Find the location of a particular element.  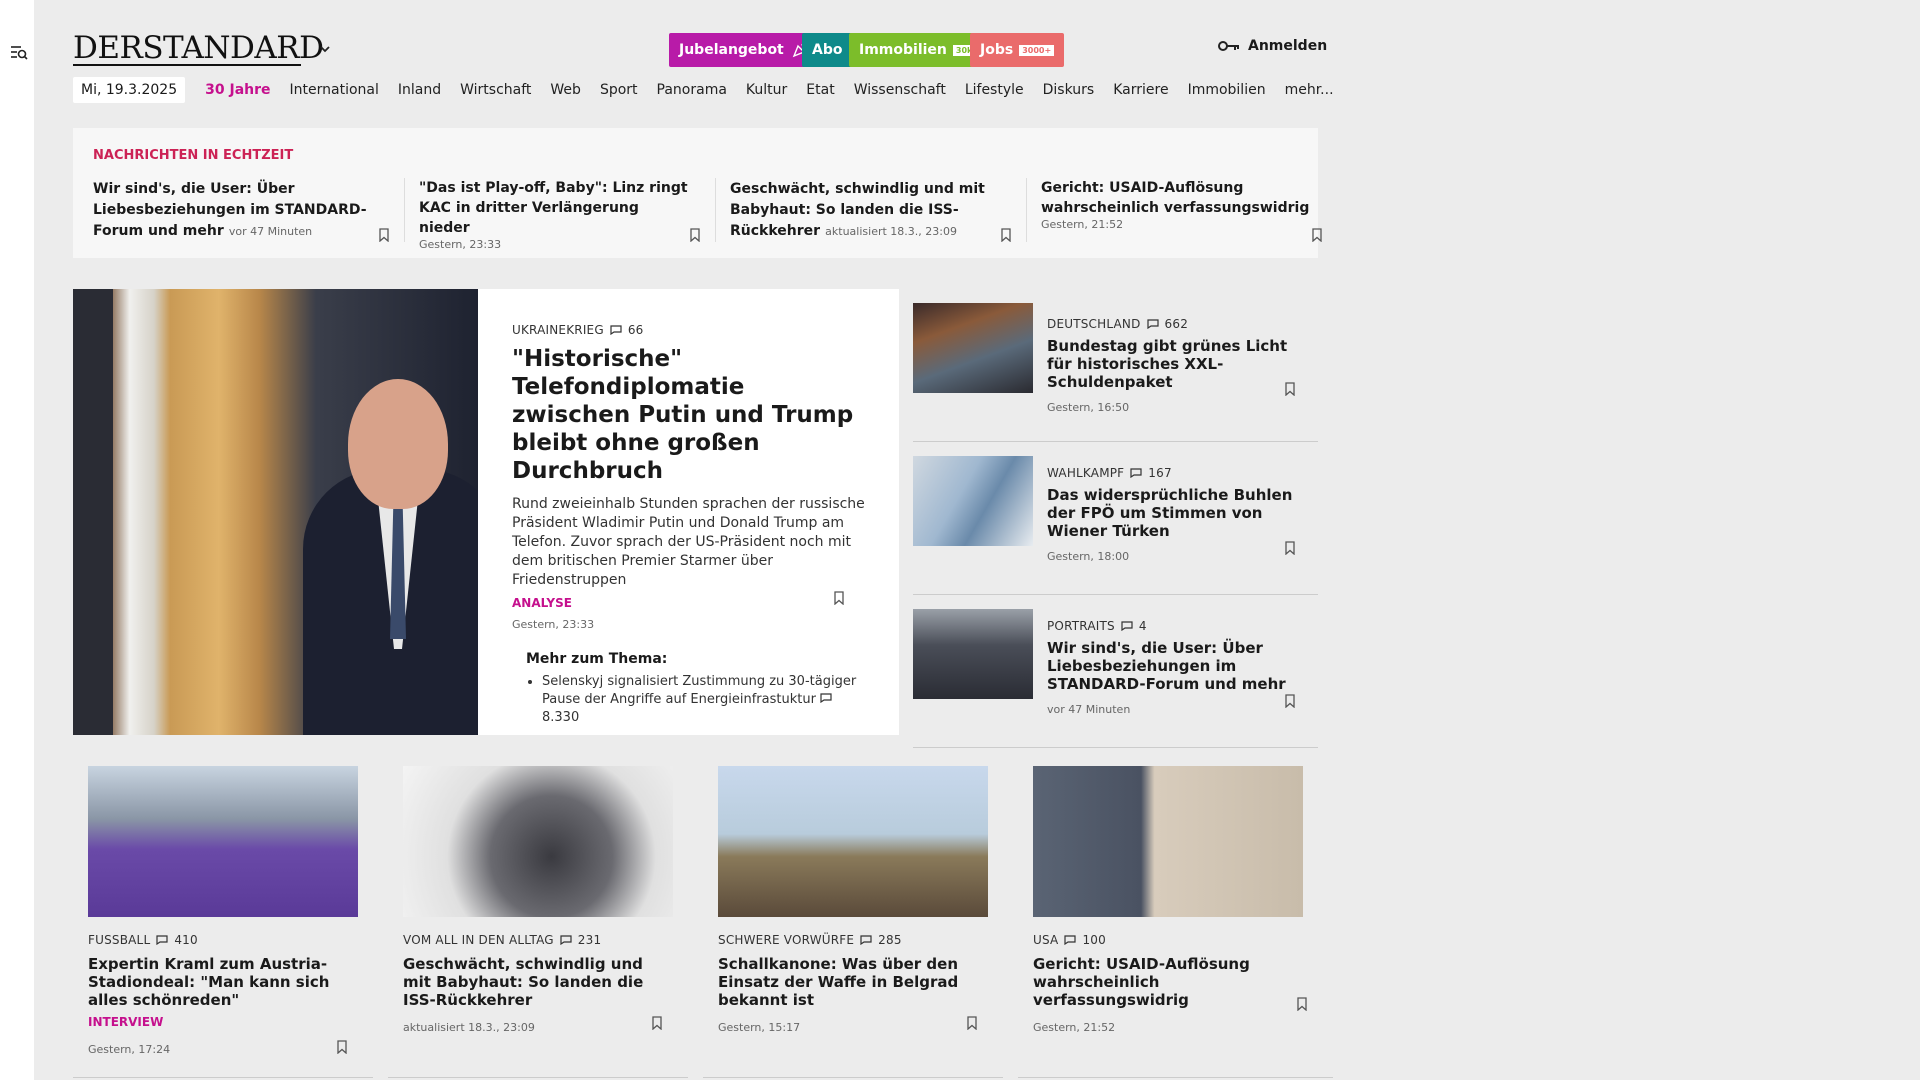

side-comment-count: 4 is located at coordinates (1143, 626).